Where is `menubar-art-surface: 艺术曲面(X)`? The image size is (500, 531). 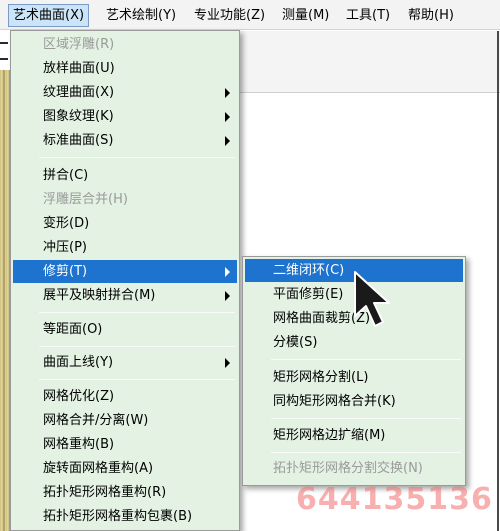 menubar-art-surface: 艺术曲面(X) is located at coordinates (49, 15).